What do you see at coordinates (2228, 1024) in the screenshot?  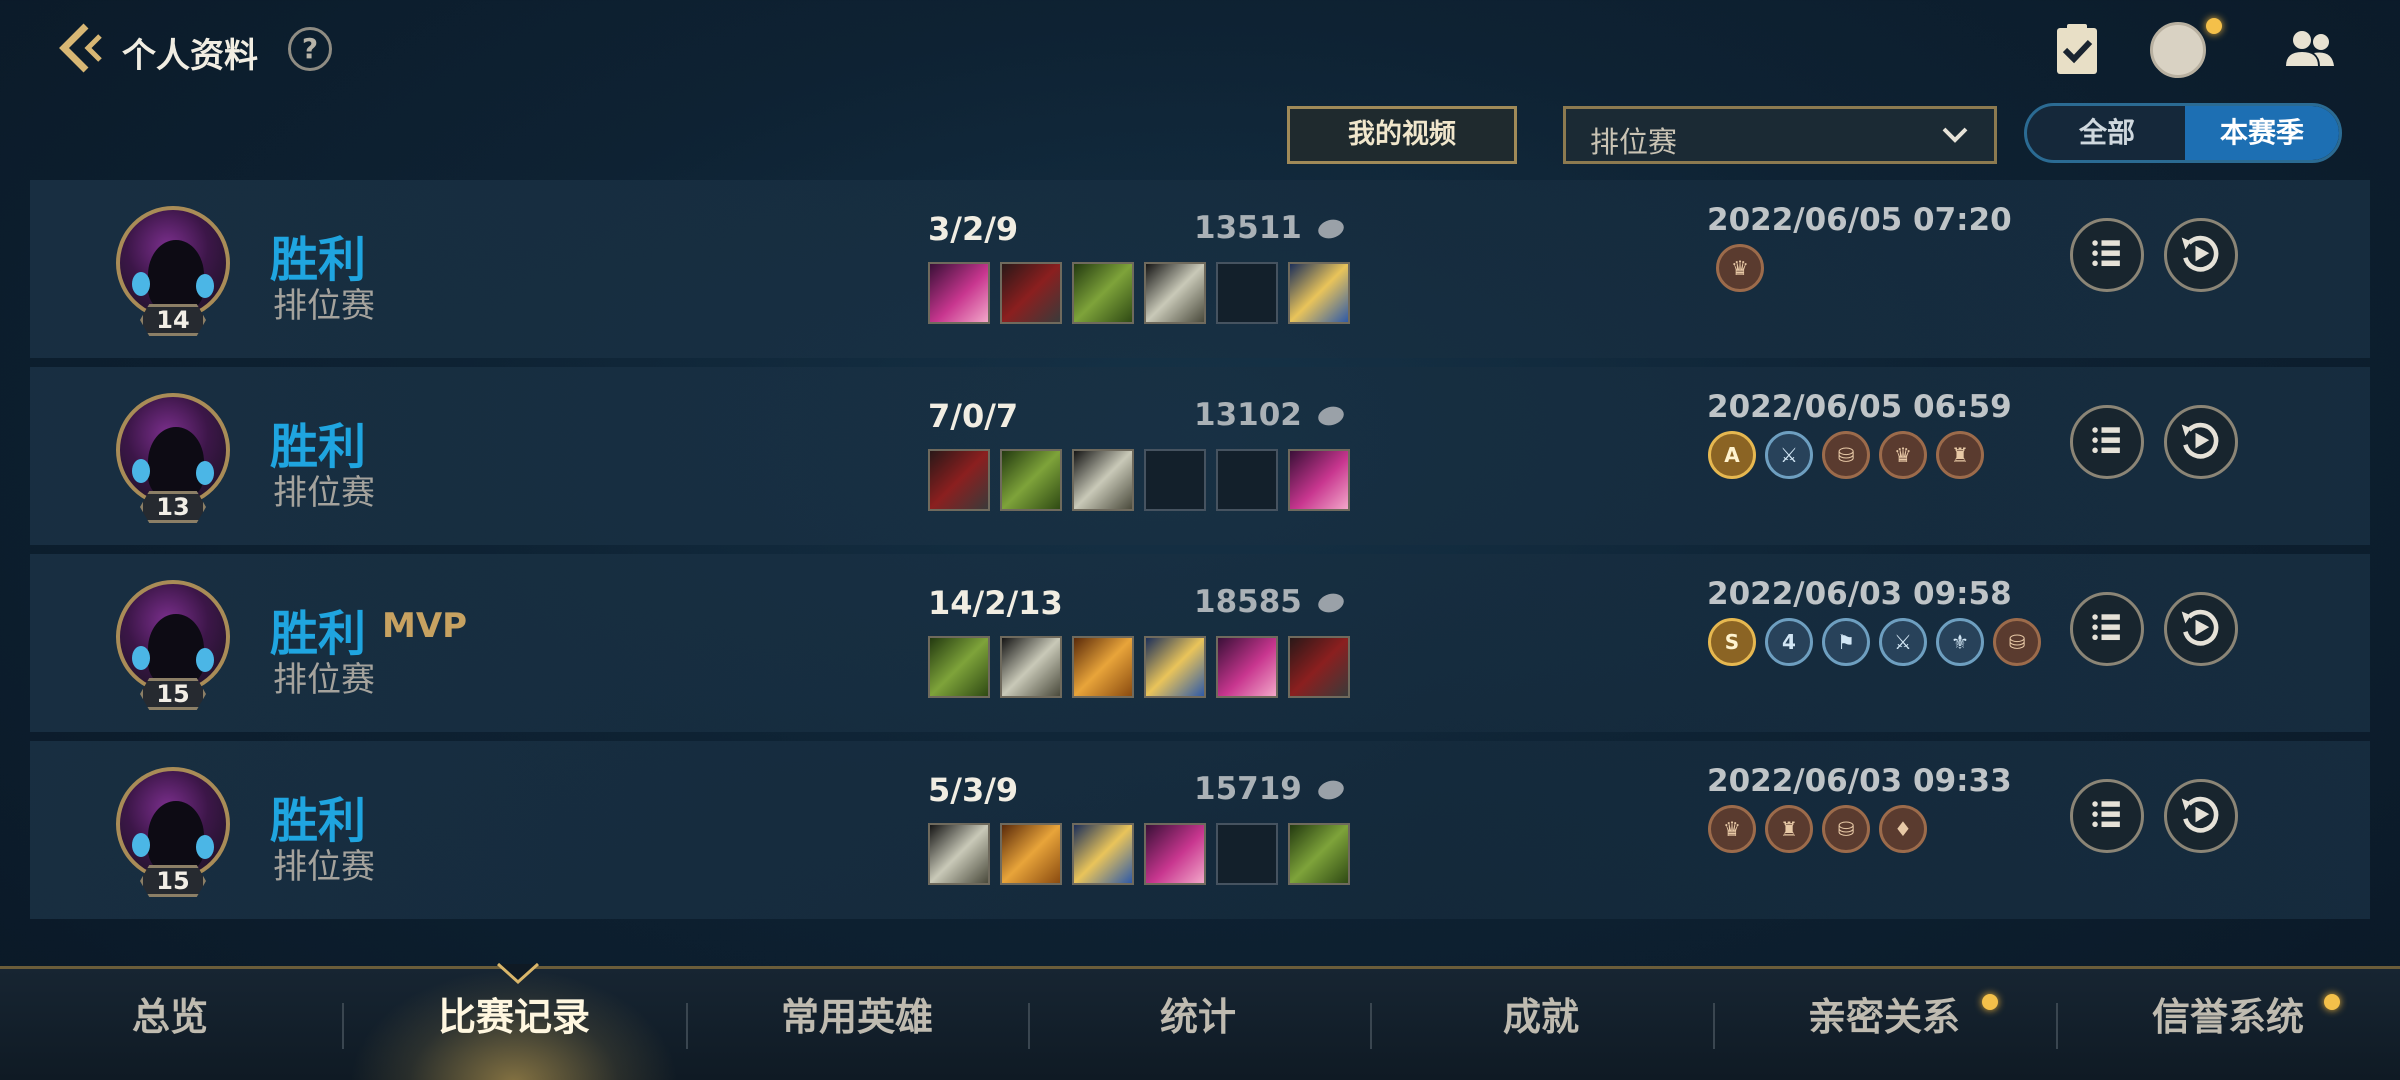 I see `nav-tab: 信誉系统` at bounding box center [2228, 1024].